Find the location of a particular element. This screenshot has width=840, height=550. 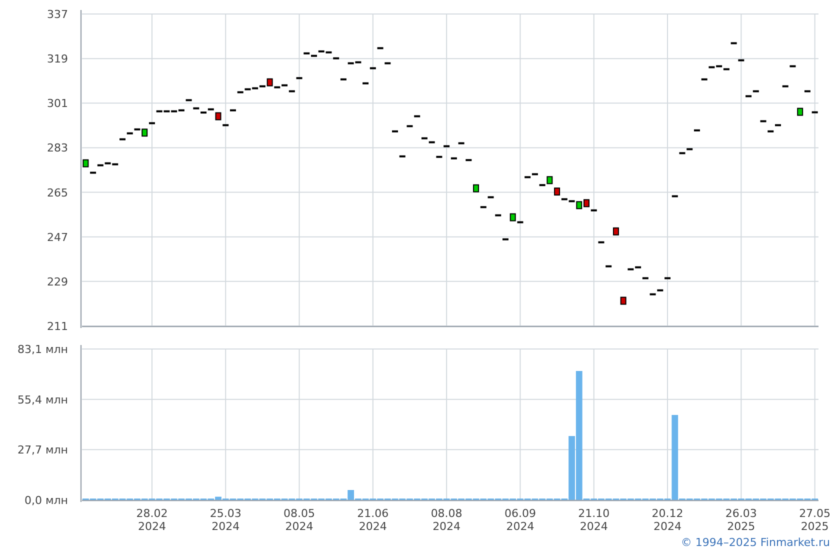

x-tick-label: 26.03 2025 is located at coordinates (741, 520).